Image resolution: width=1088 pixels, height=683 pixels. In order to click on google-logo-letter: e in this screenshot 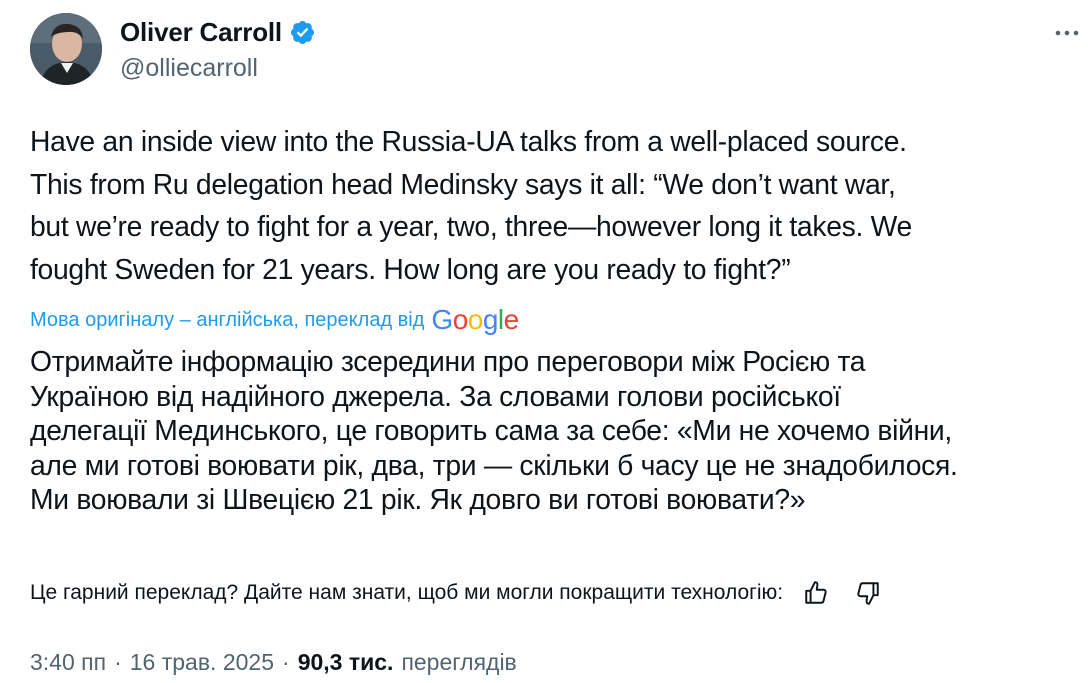, I will do `click(511, 319)`.